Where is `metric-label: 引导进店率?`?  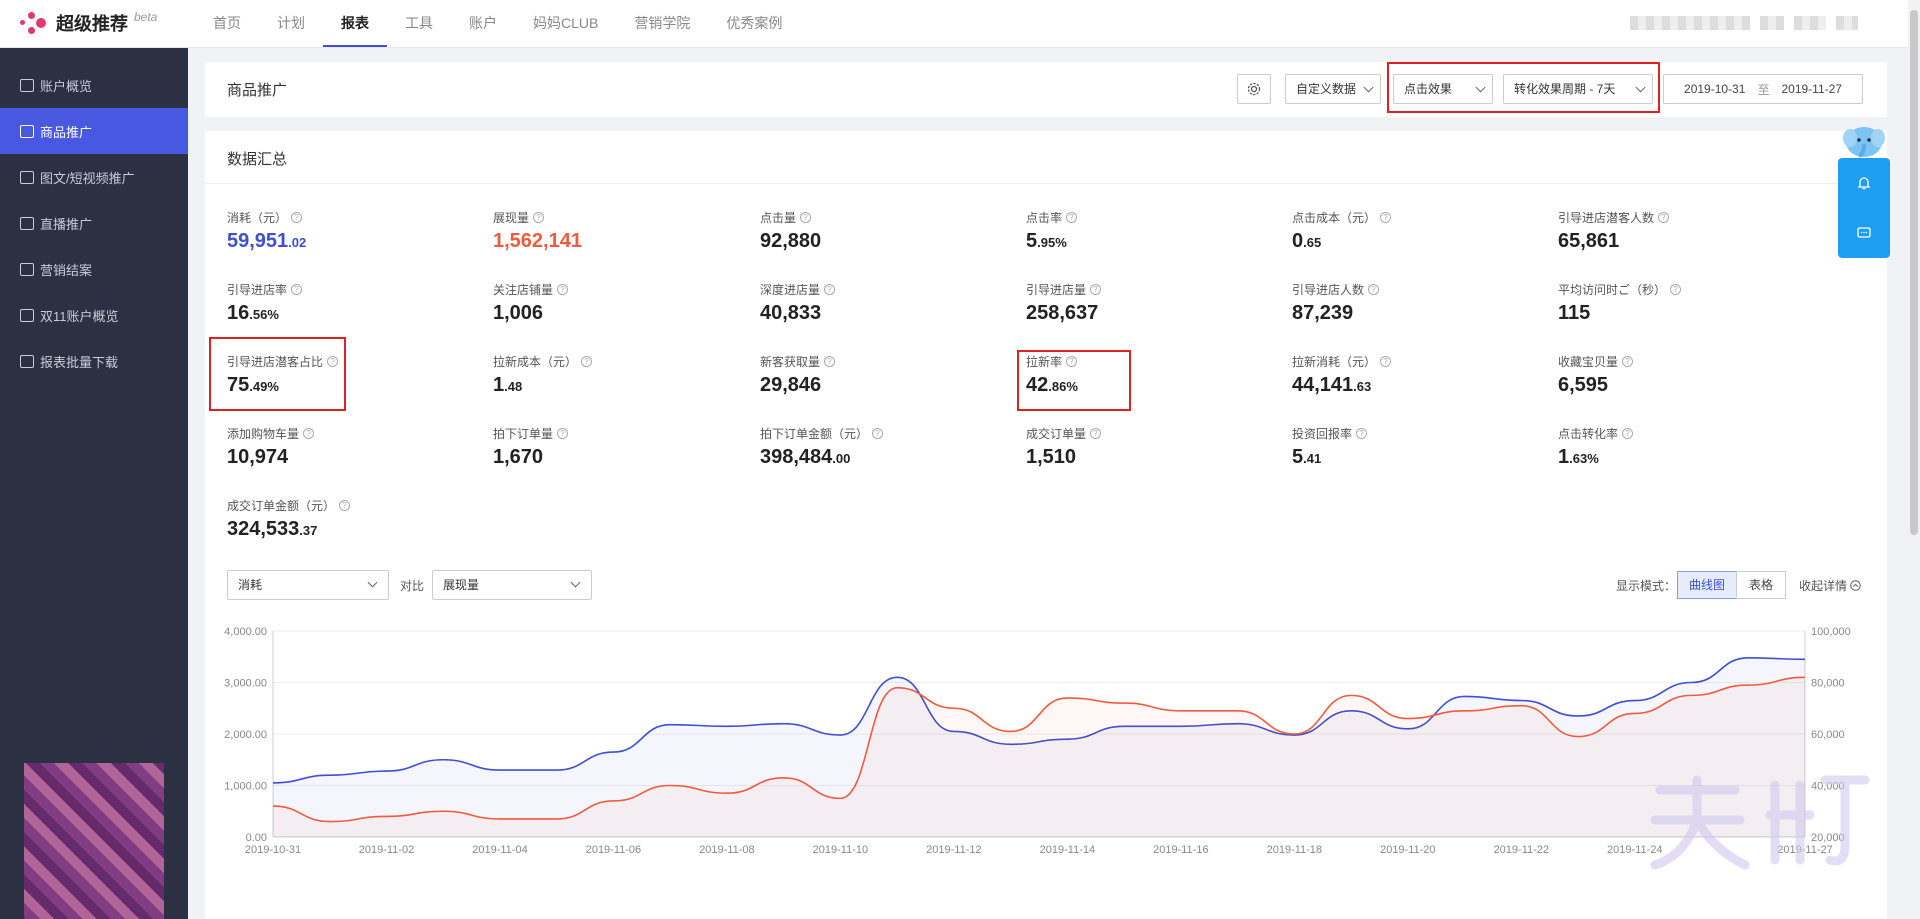 metric-label: 引导进店率? is located at coordinates (352, 289).